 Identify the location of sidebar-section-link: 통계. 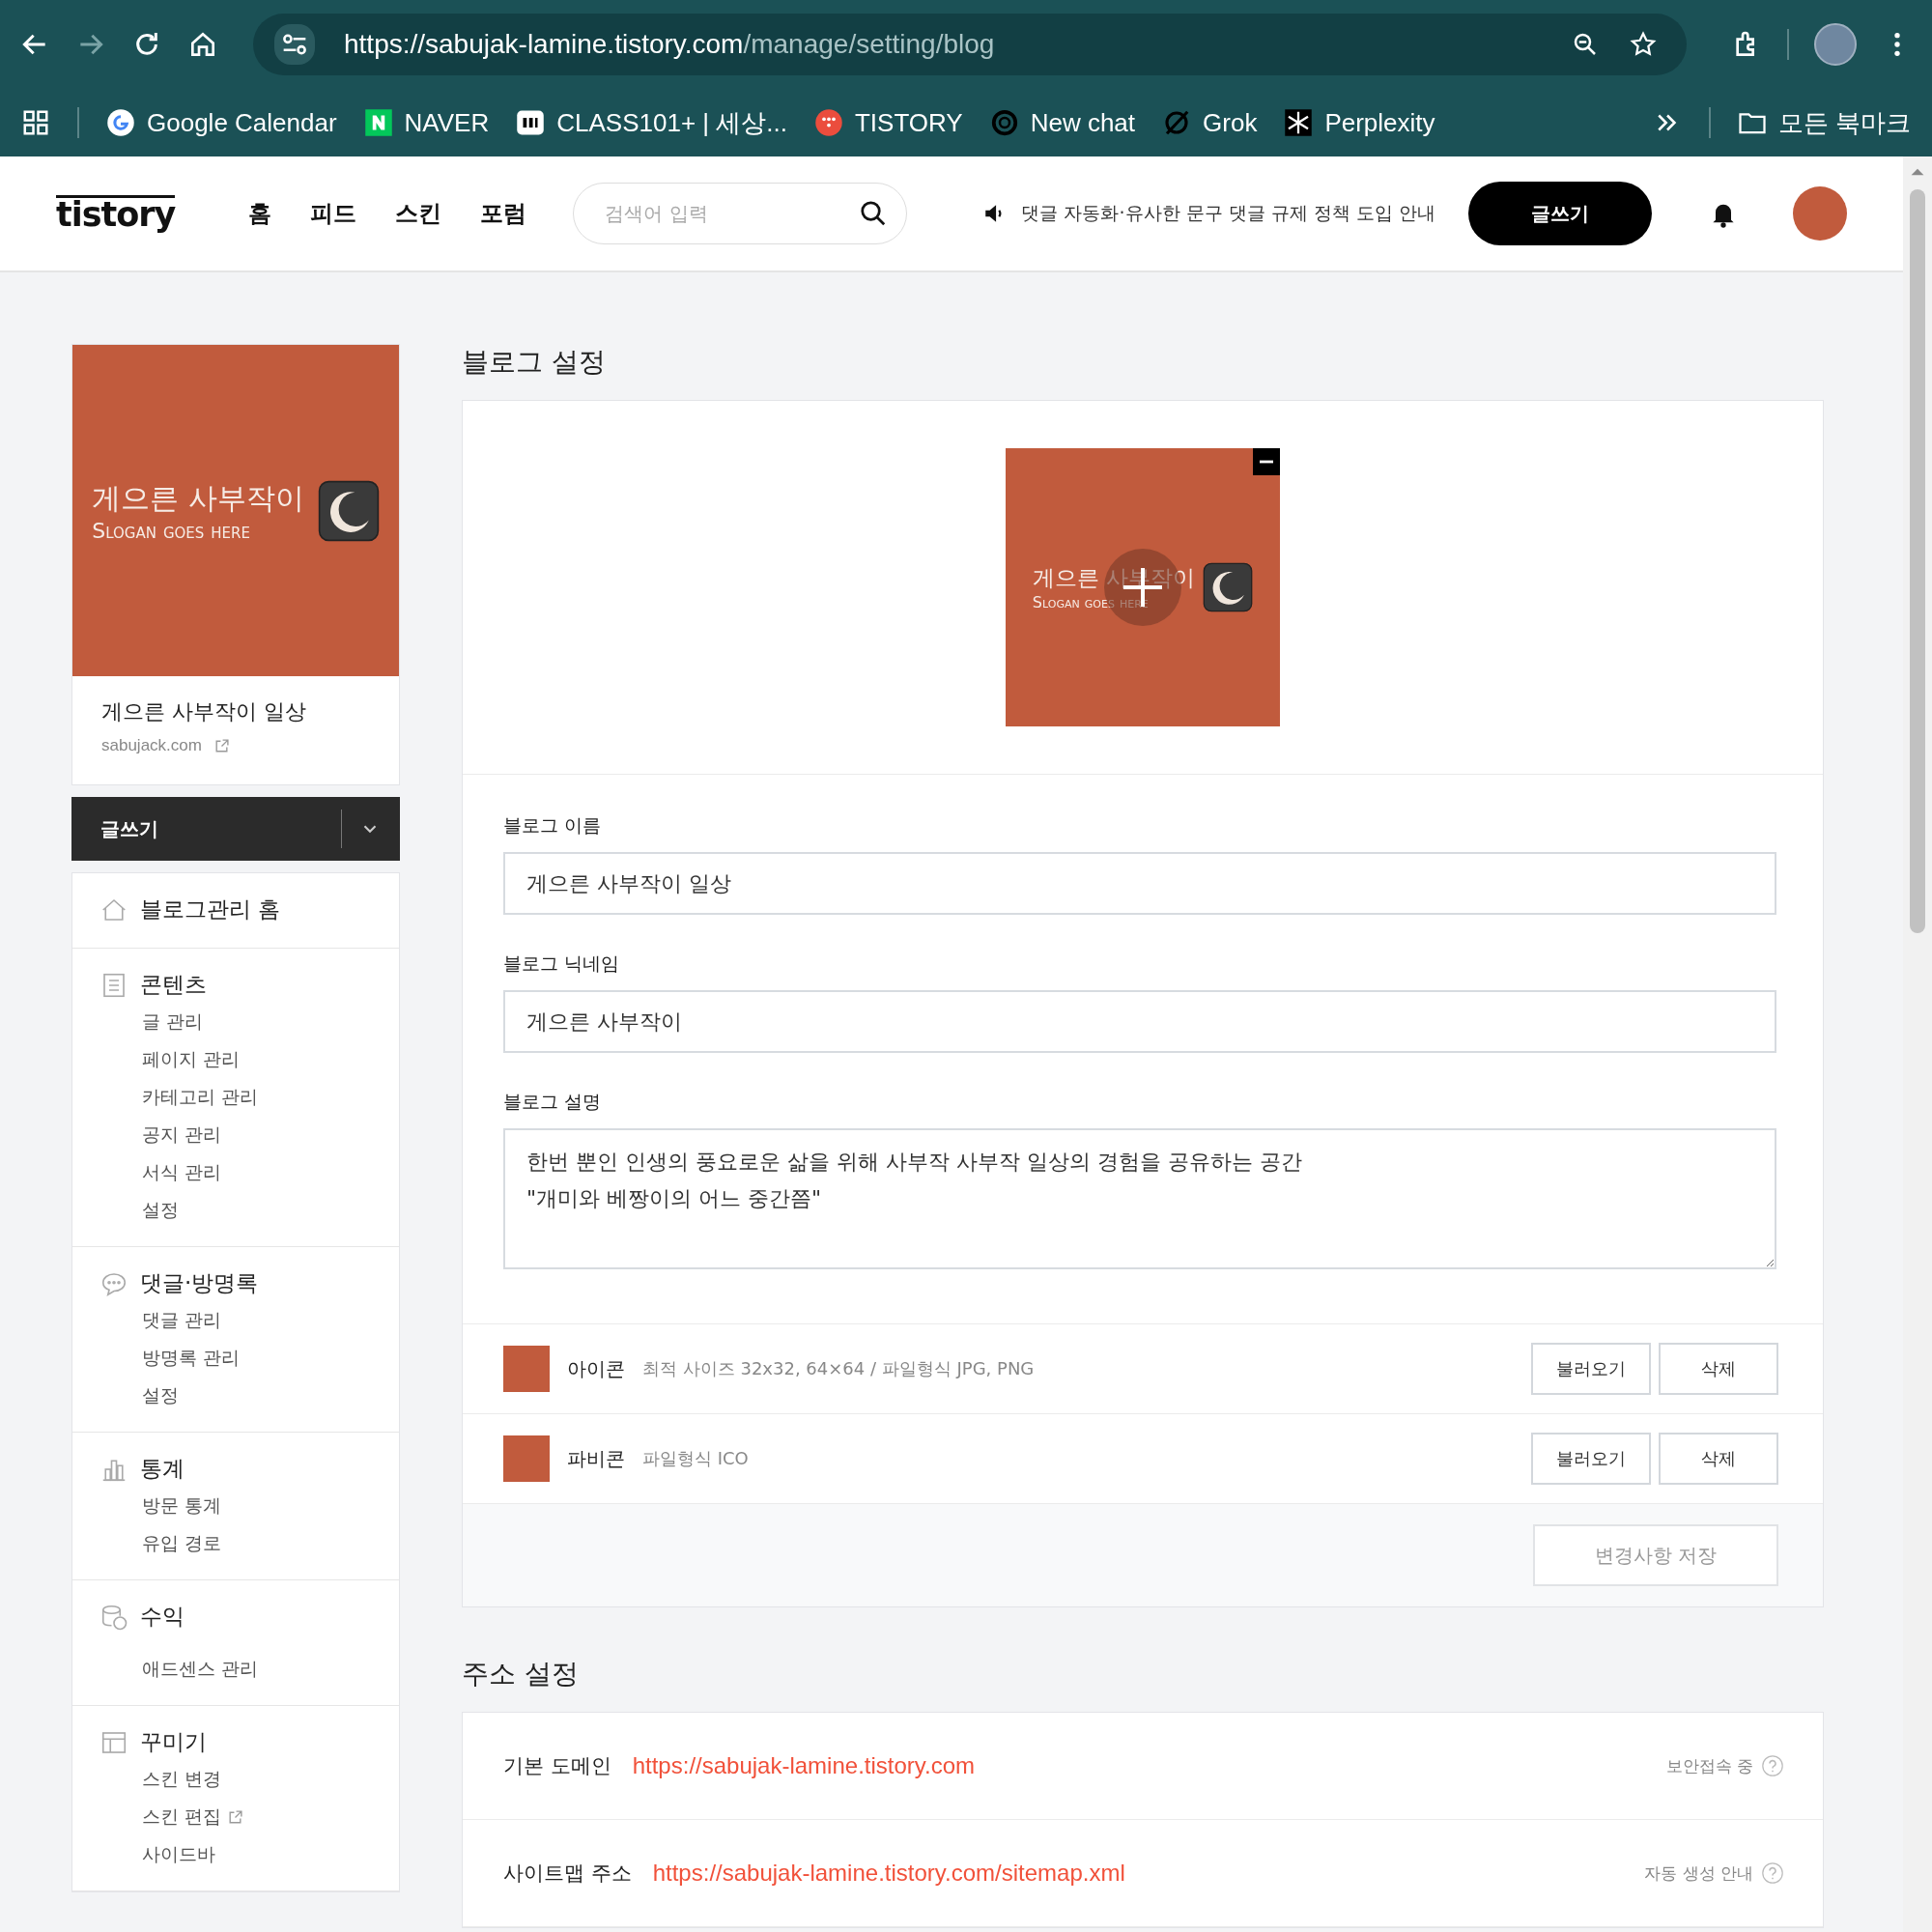
(162, 1469).